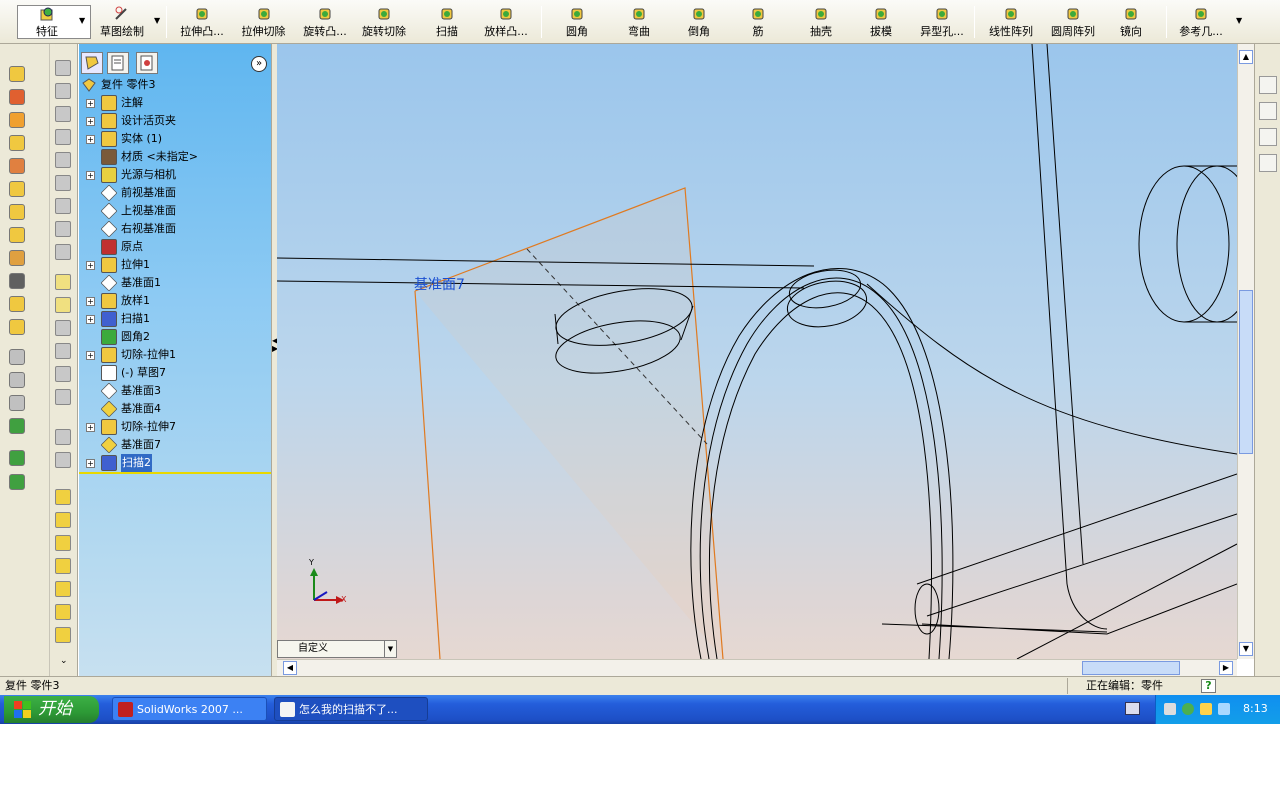 This screenshot has width=1280, height=800. I want to click on tab-configuration-manager, so click(147, 63).